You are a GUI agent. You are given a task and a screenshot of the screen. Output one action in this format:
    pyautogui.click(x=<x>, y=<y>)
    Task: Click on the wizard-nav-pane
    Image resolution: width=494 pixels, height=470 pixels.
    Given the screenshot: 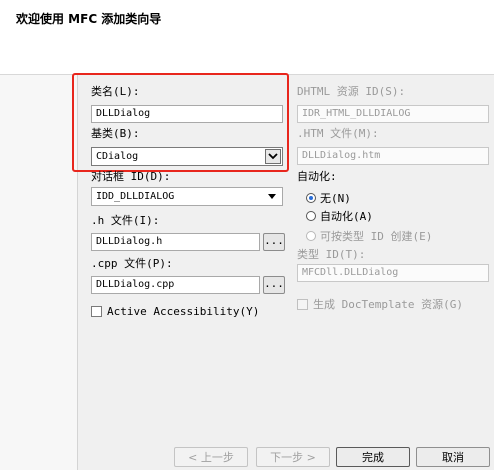 What is the action you would take?
    pyautogui.click(x=39, y=272)
    